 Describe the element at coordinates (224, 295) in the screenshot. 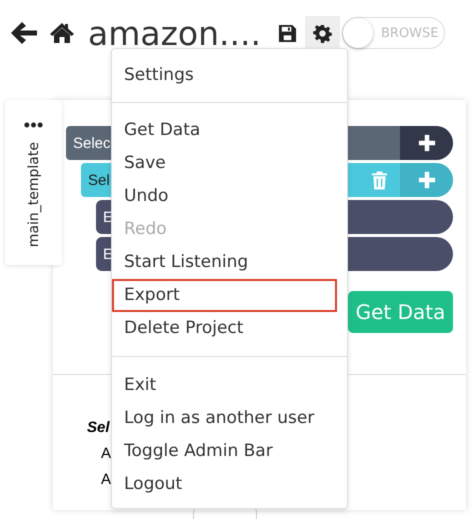

I see `menu-item: Export` at that location.